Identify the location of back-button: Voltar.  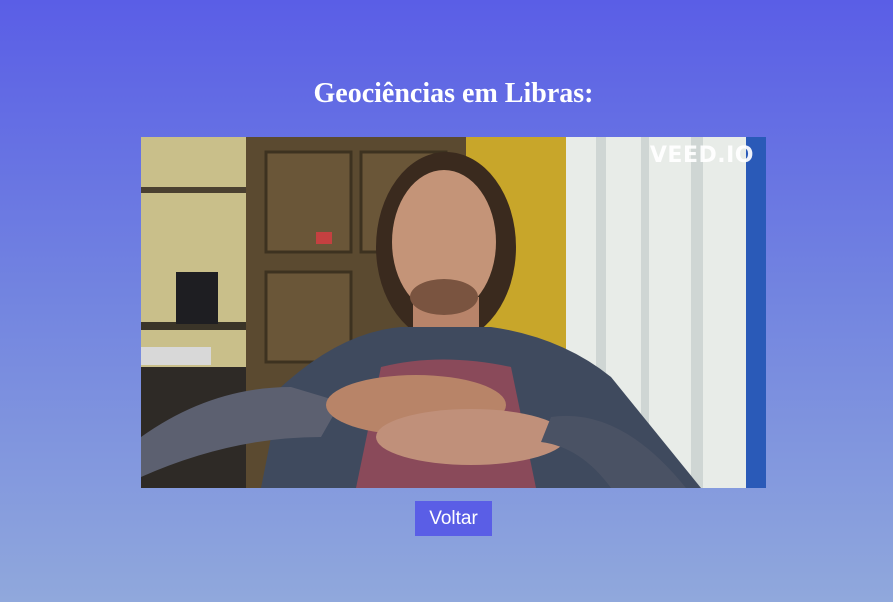
(453, 518).